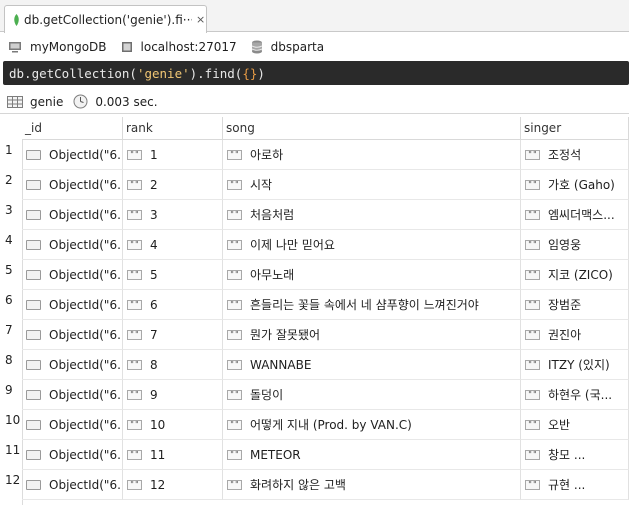 This screenshot has height=505, width=629. Describe the element at coordinates (173, 305) in the screenshot. I see `cell-rank: "" 6` at that location.